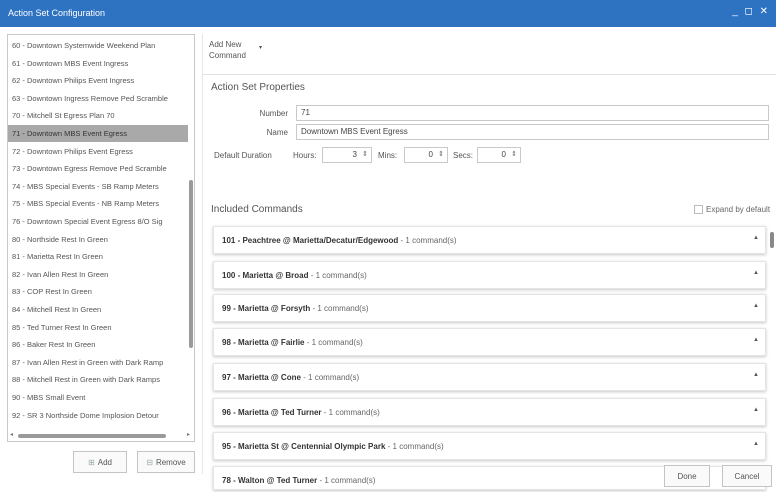 This screenshot has width=776, height=492. I want to click on list-item: 82 - Ivan Allen Rest In Green, so click(98, 274).